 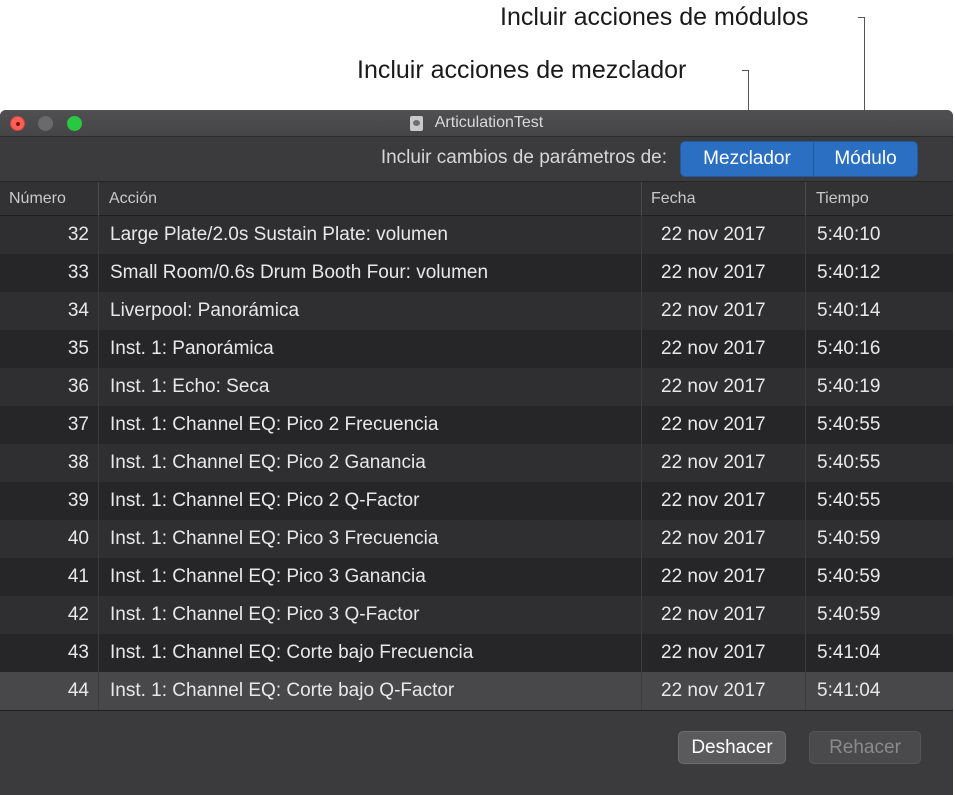 What do you see at coordinates (489, 122) in the screenshot?
I see `window-title: ArticulationTest` at bounding box center [489, 122].